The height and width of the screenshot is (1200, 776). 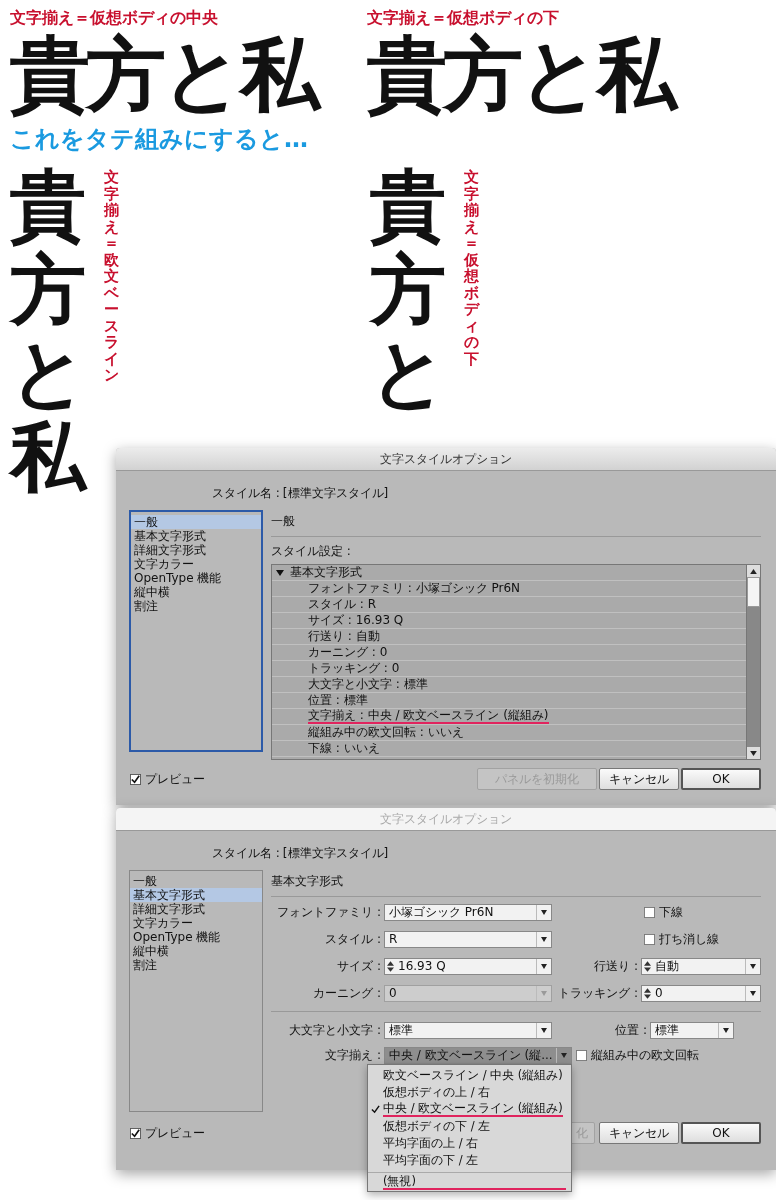 I want to click on section-title: 一般, so click(x=283, y=521).